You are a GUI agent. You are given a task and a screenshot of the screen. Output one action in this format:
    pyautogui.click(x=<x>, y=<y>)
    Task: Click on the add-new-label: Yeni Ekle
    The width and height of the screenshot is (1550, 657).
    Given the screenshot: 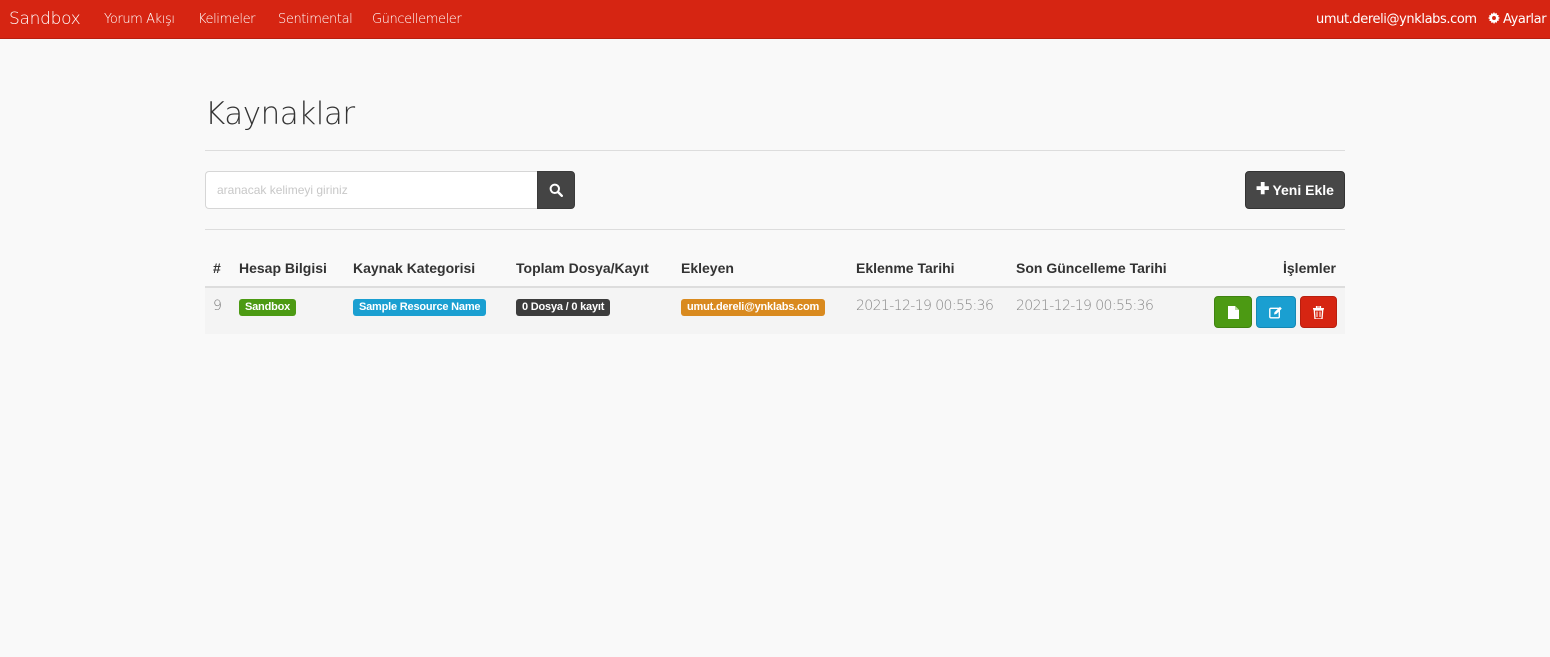 What is the action you would take?
    pyautogui.click(x=1303, y=190)
    